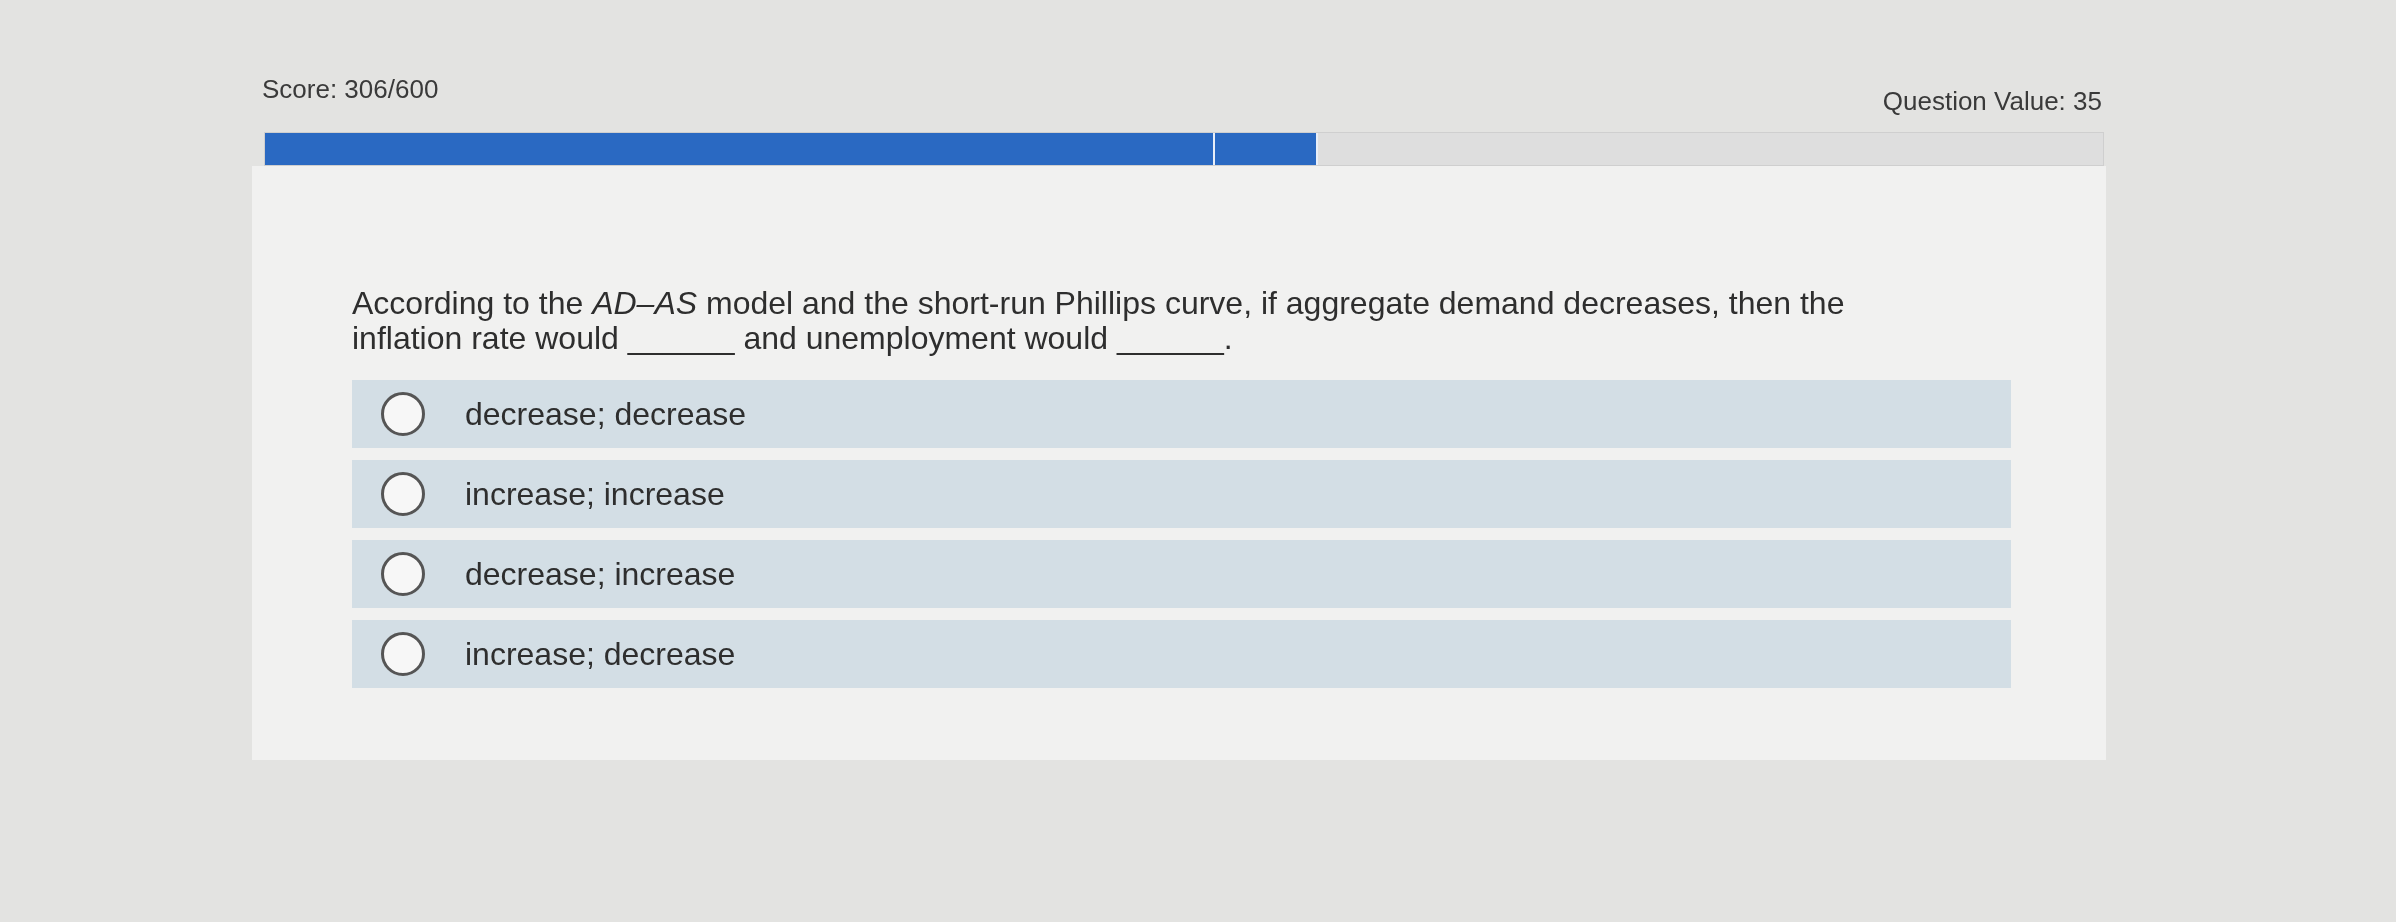 The width and height of the screenshot is (2396, 922). What do you see at coordinates (1181, 414) in the screenshot?
I see `answer-option: decrease; decrease` at bounding box center [1181, 414].